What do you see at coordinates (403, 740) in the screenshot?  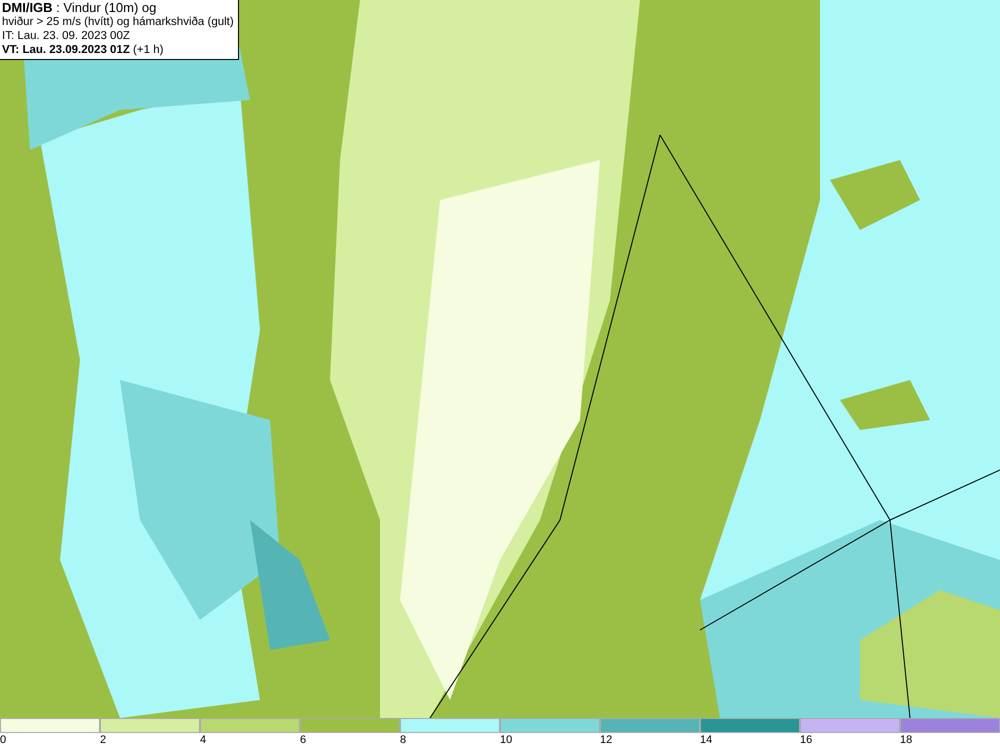 I see `legend-label: 8` at bounding box center [403, 740].